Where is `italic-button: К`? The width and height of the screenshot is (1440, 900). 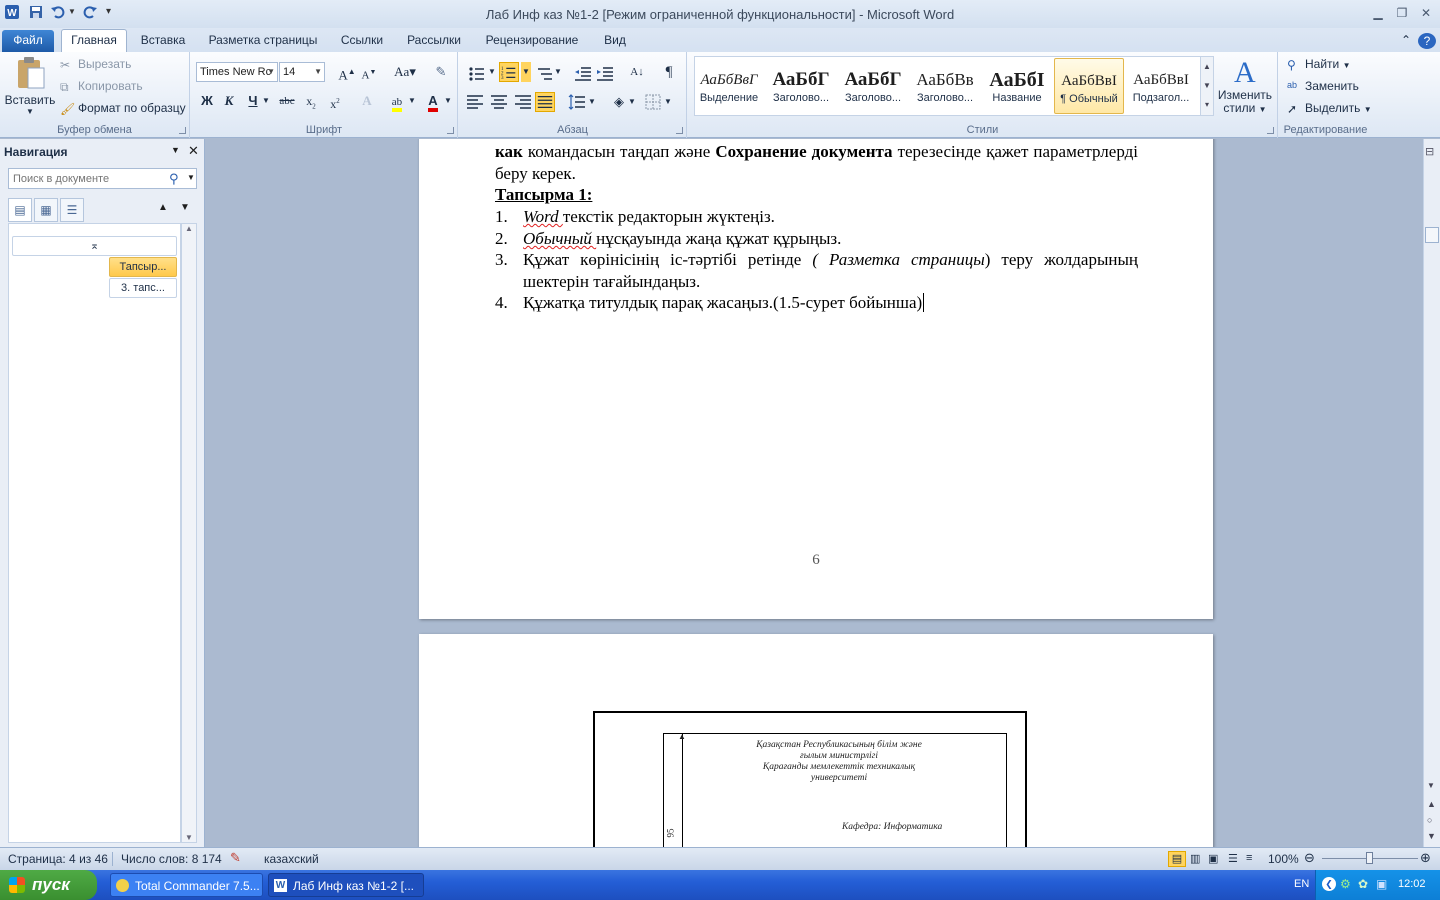
italic-button: К is located at coordinates (229, 101).